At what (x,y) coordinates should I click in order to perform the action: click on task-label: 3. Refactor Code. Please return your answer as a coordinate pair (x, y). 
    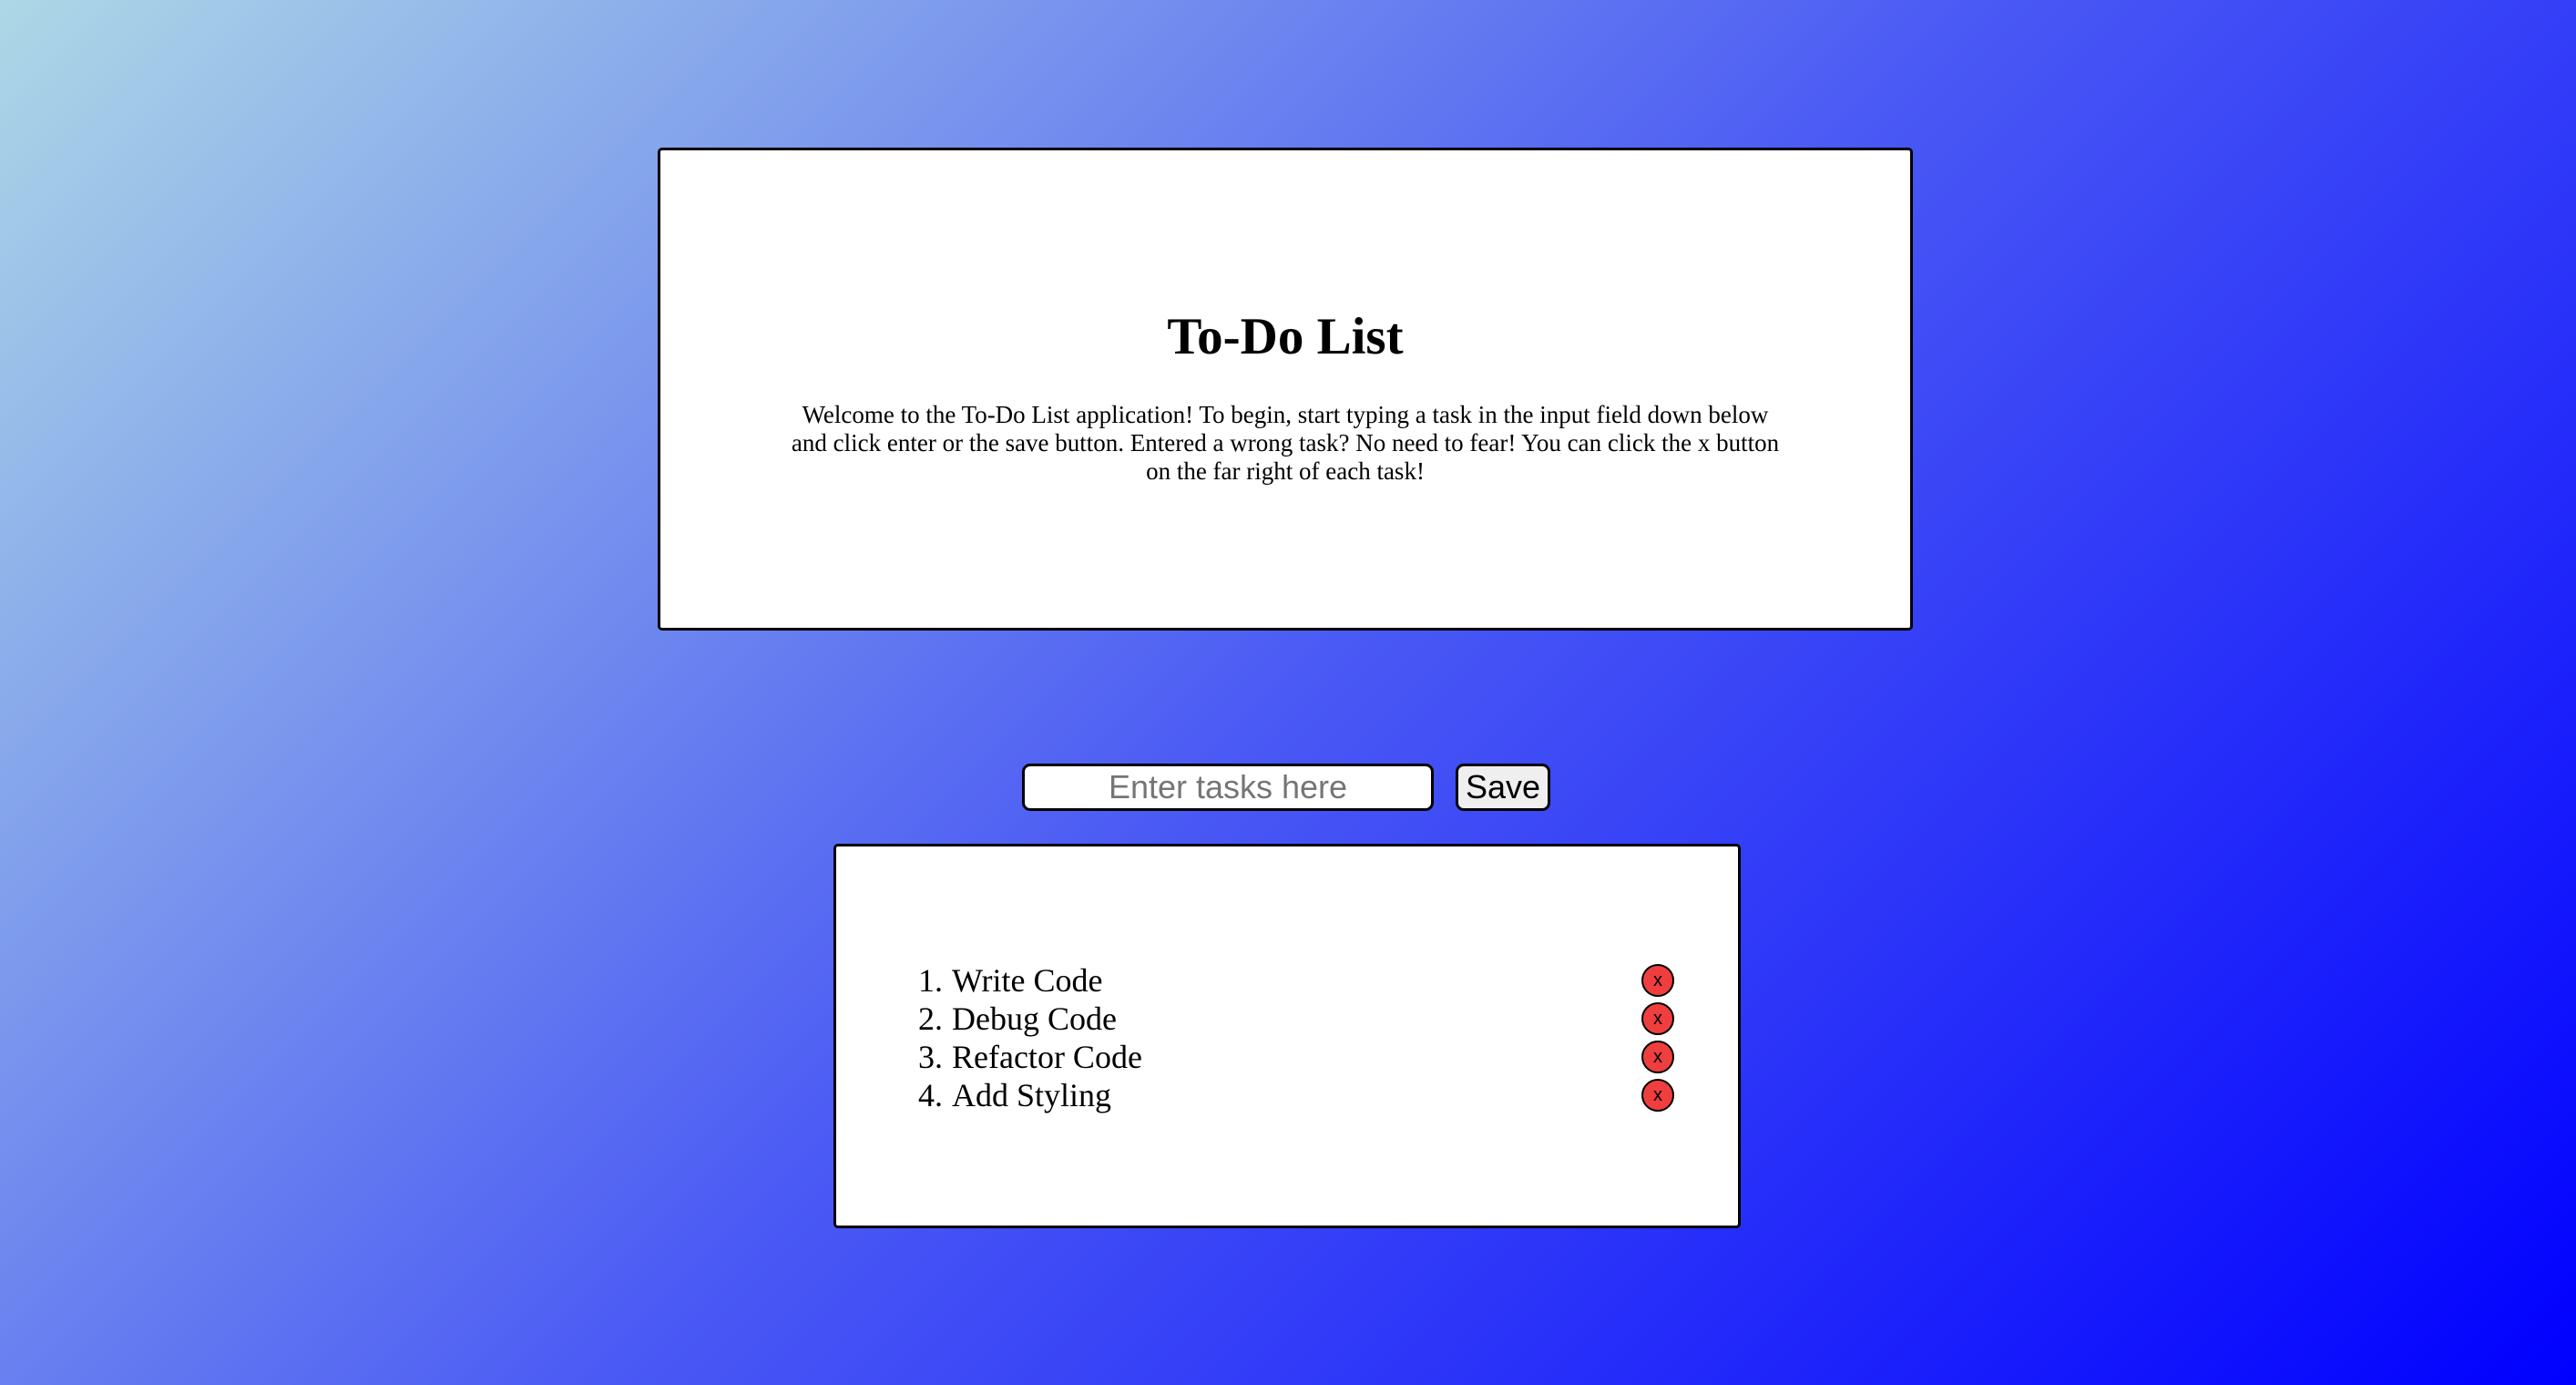
    Looking at the image, I should click on (1030, 1057).